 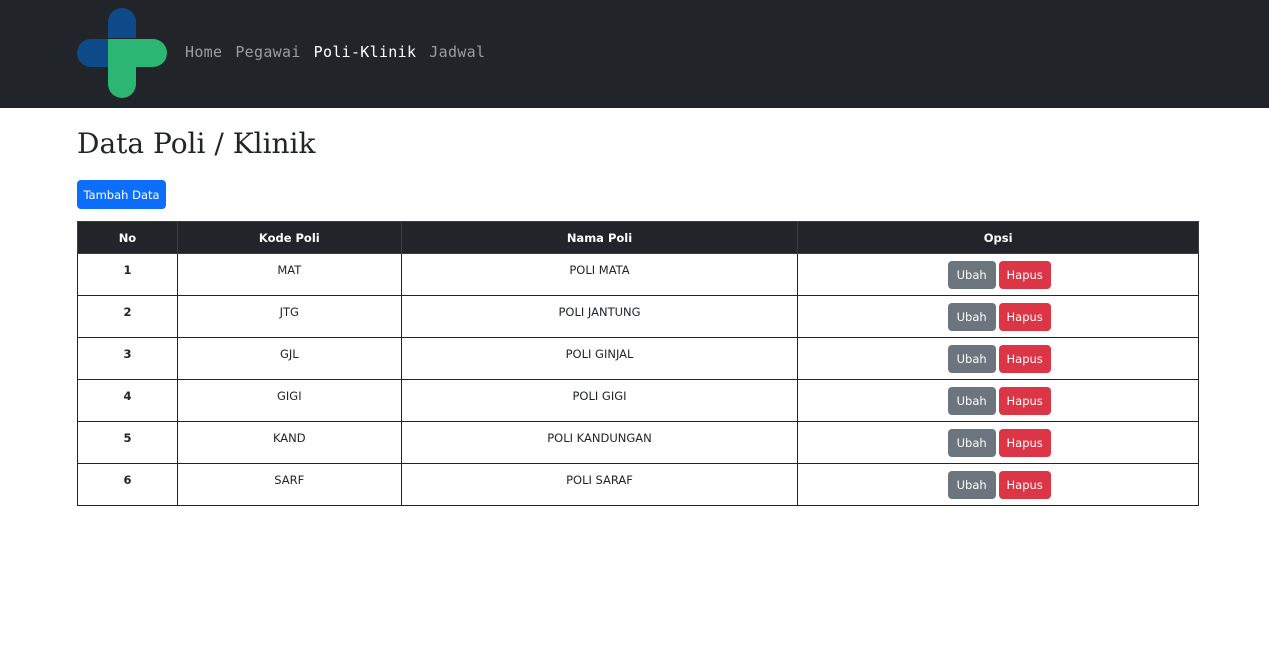 I want to click on cell-kode-poli: GIGI, so click(x=289, y=400).